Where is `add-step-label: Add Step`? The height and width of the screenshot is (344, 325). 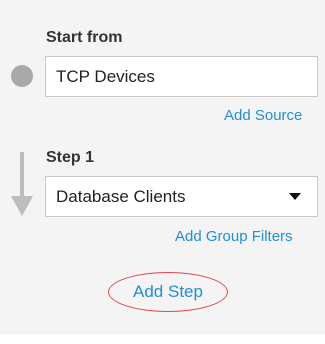
add-step-label: Add Step is located at coordinates (168, 291).